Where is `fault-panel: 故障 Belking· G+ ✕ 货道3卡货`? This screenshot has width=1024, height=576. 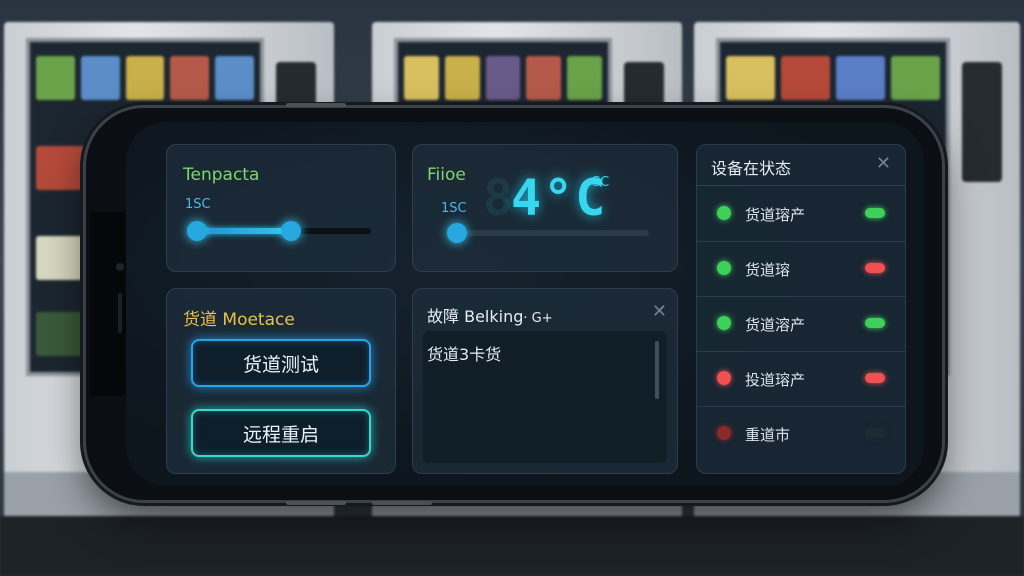
fault-panel: 故障 Belking· G+ ✕ 货道3卡货 is located at coordinates (545, 381).